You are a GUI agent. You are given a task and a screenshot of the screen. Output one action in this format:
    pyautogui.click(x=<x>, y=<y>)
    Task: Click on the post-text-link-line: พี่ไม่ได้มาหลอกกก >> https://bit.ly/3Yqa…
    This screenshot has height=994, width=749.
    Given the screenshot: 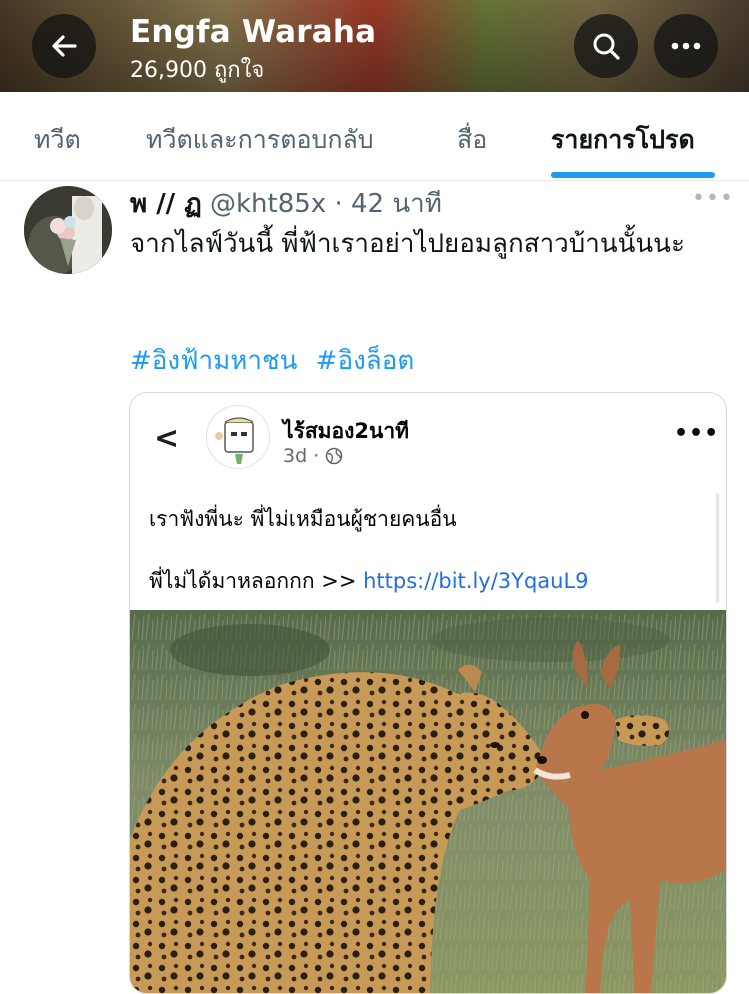 What is the action you would take?
    pyautogui.click(x=369, y=581)
    